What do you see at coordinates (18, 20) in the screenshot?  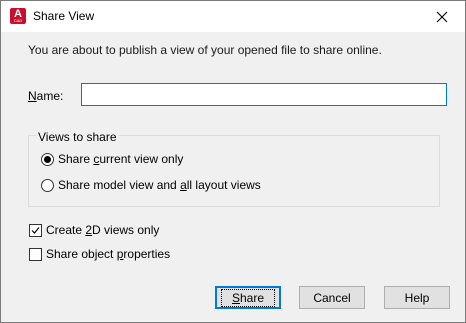 I see `app-icon-sub: CAD` at bounding box center [18, 20].